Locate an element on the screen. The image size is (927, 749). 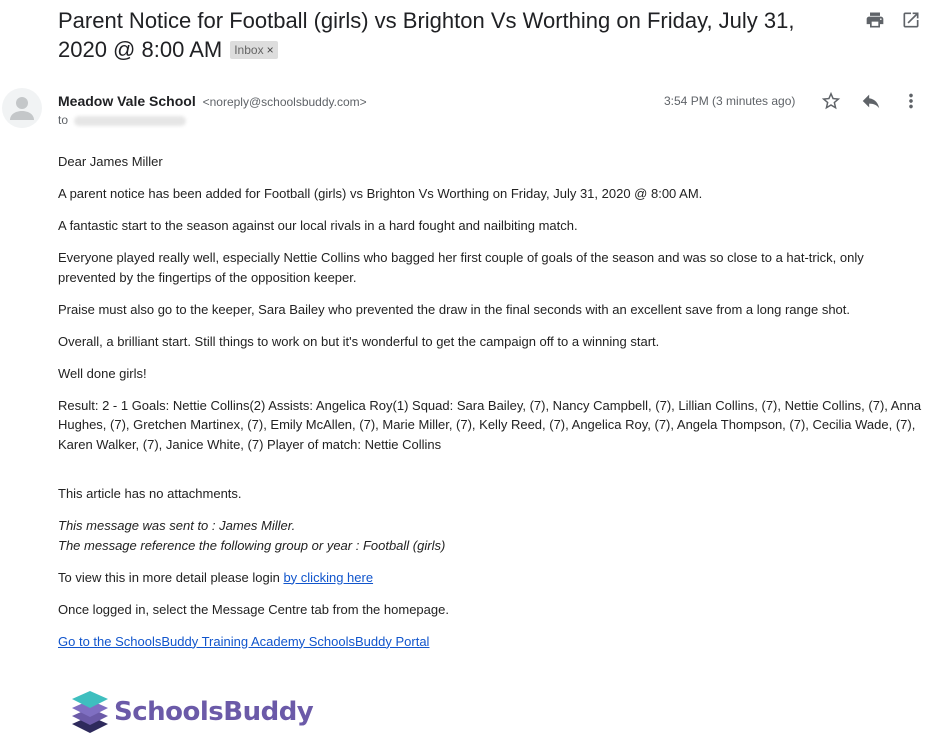
open-in-new-window-icon is located at coordinates (911, 20).